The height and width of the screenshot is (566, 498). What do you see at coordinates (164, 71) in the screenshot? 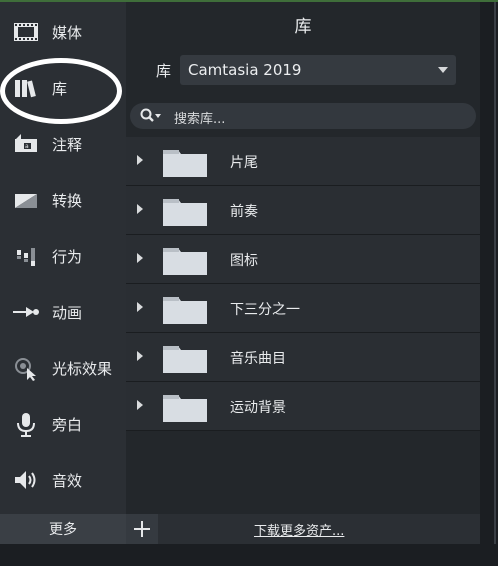
I see `library-select-label: 库` at bounding box center [164, 71].